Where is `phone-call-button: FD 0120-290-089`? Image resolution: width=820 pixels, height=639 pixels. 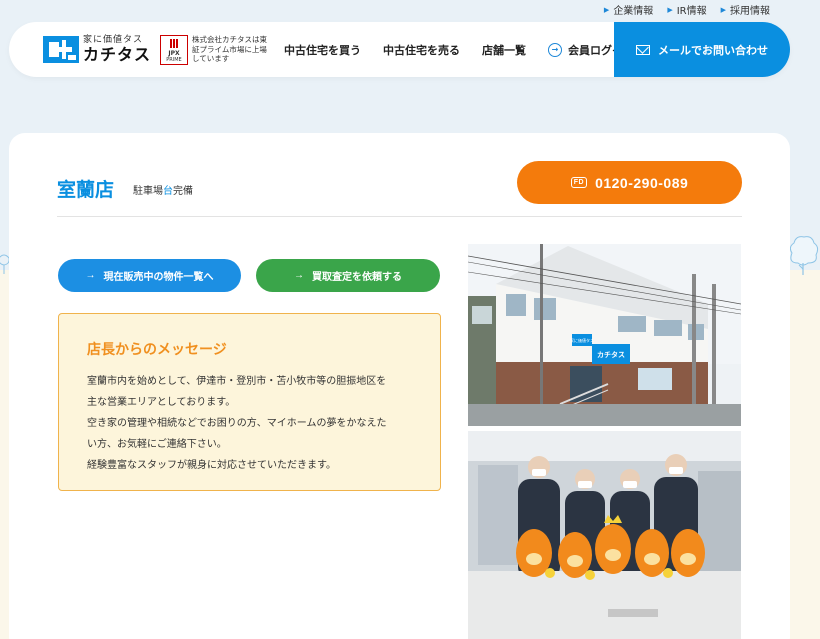 phone-call-button: FD 0120-290-089 is located at coordinates (629, 182).